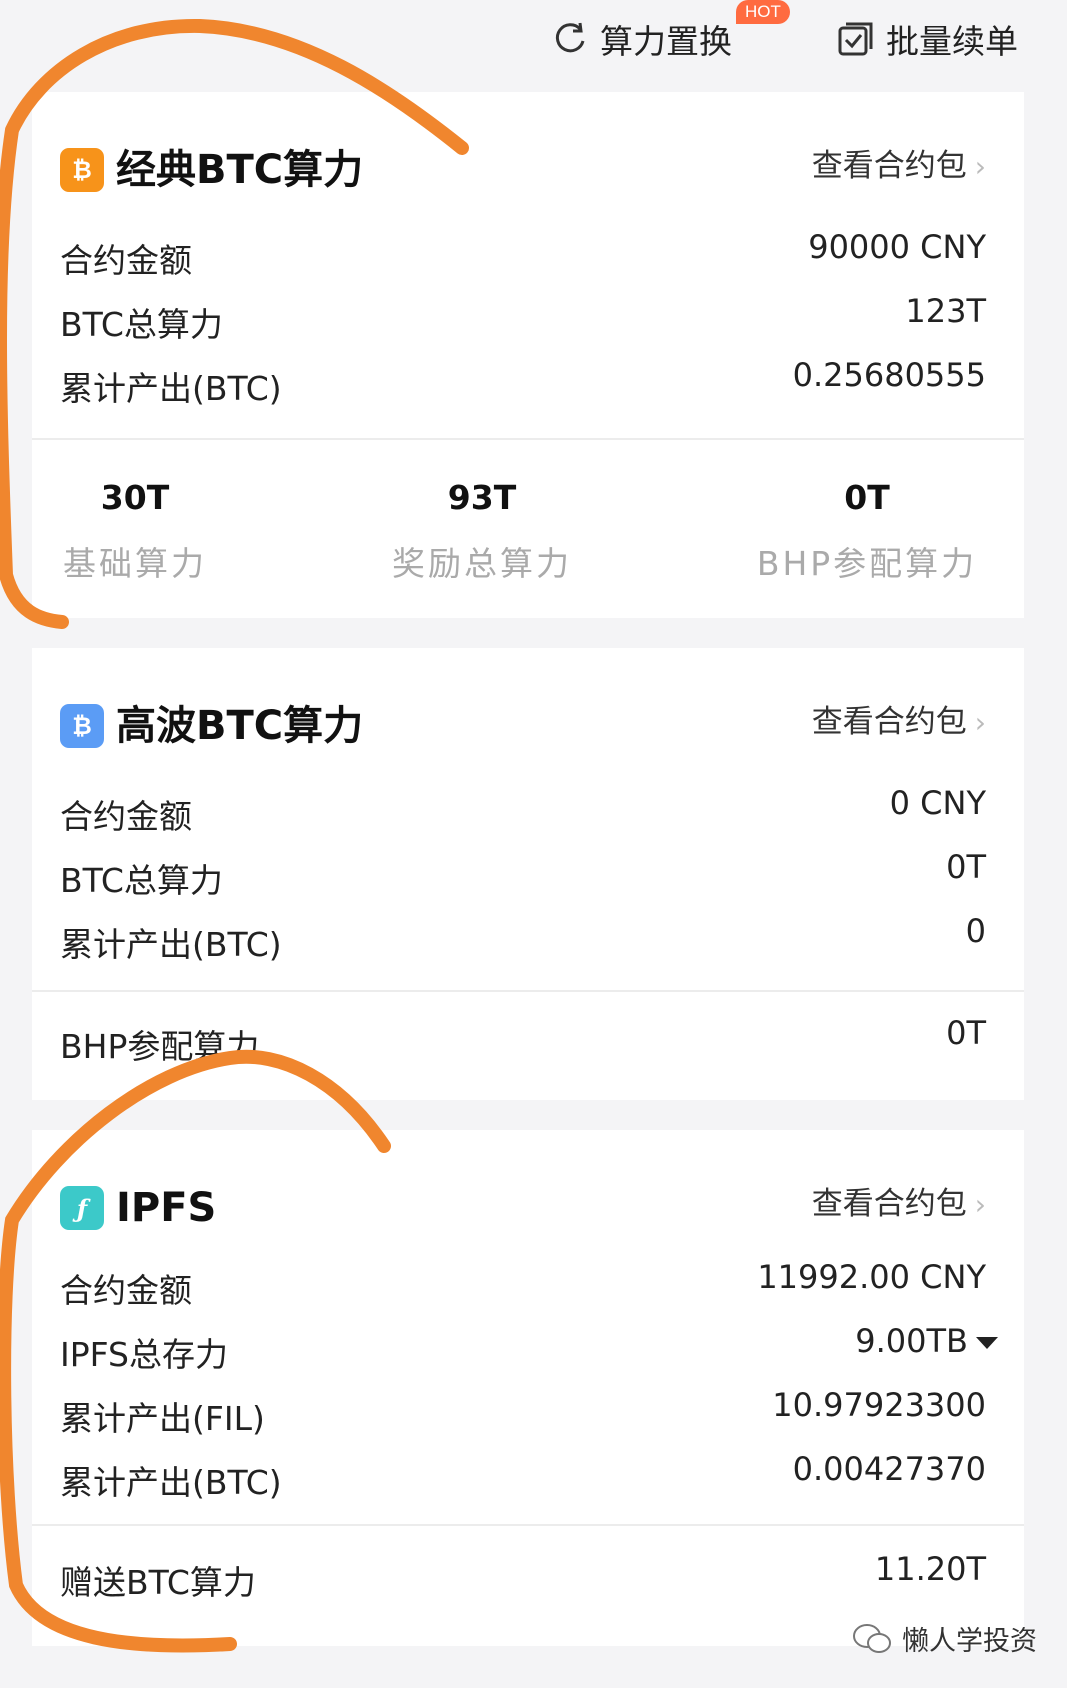  Describe the element at coordinates (482, 531) in the screenshot. I see `stat-reward-hashrate: 93T 奖励总算力` at that location.